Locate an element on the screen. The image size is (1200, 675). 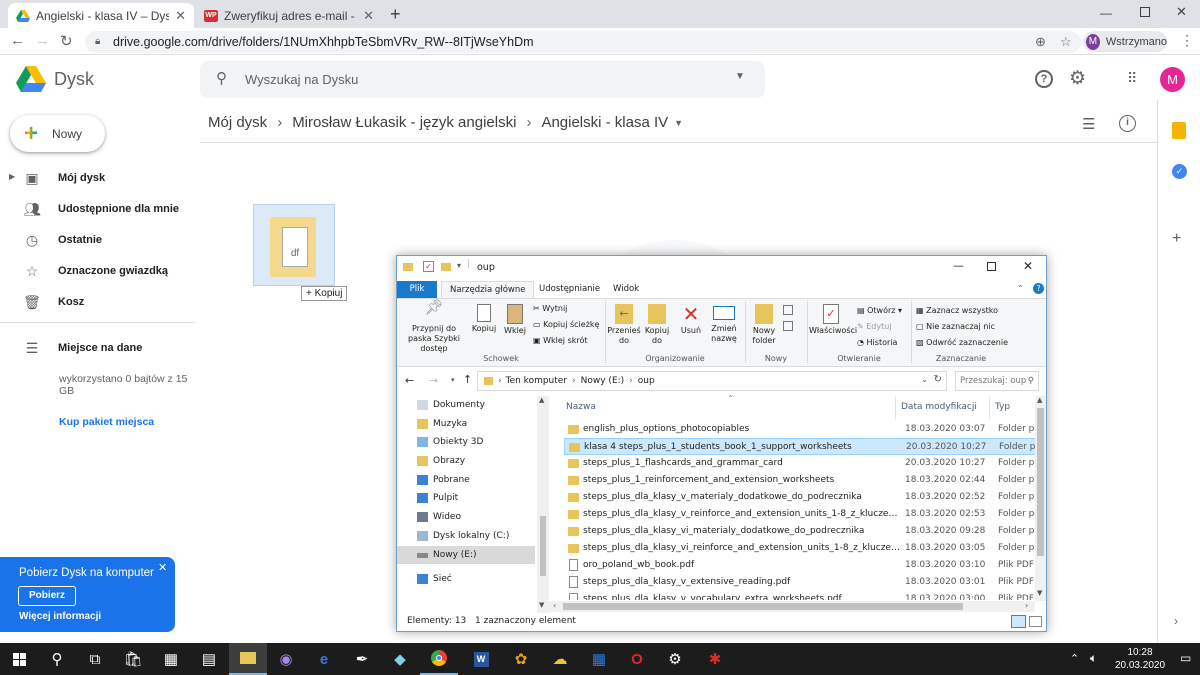
close-tab-icon: ✕ is located at coordinates (180, 16).